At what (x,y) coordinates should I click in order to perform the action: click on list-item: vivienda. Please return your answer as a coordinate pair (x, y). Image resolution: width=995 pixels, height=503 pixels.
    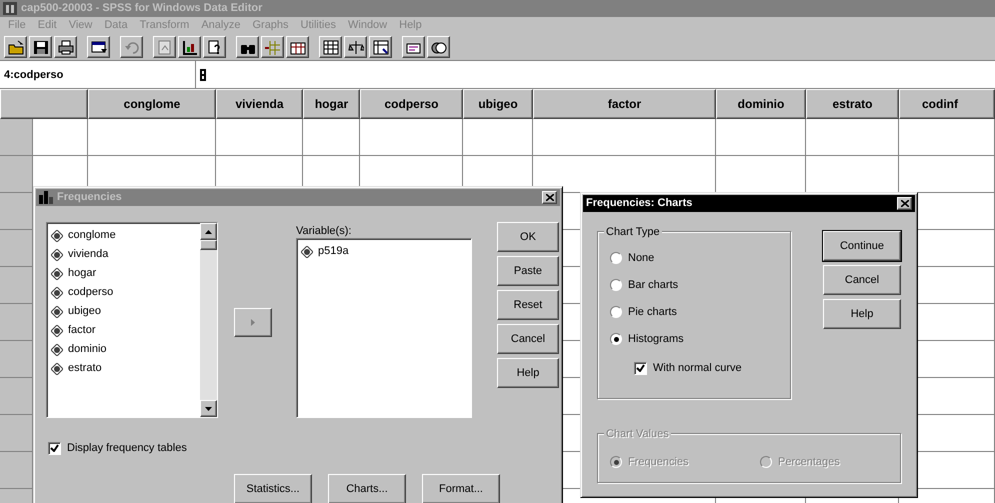
    Looking at the image, I should click on (122, 254).